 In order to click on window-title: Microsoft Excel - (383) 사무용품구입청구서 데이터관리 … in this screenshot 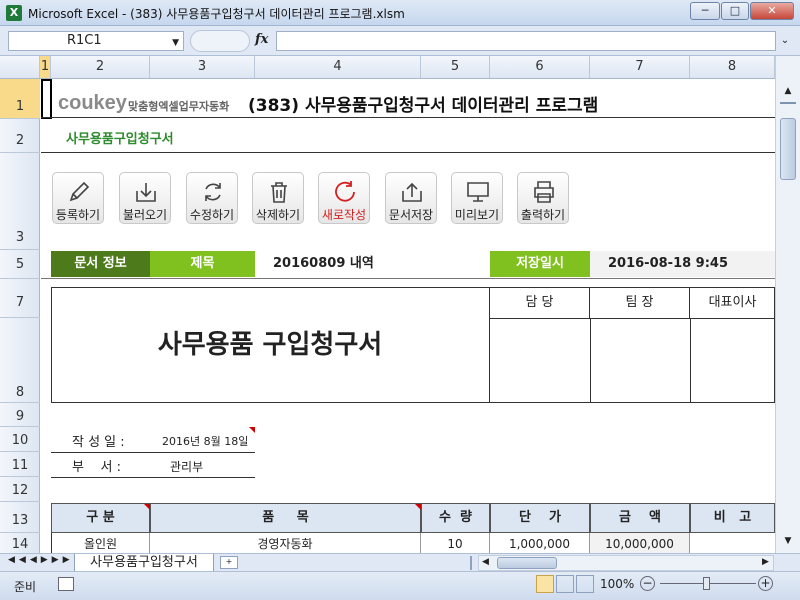, I will do `click(216, 14)`.